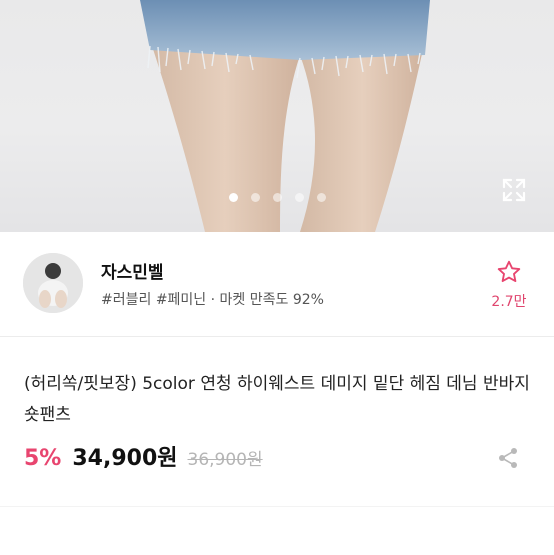  I want to click on price-row: 5% 34,900원 36,900원, so click(143, 455).